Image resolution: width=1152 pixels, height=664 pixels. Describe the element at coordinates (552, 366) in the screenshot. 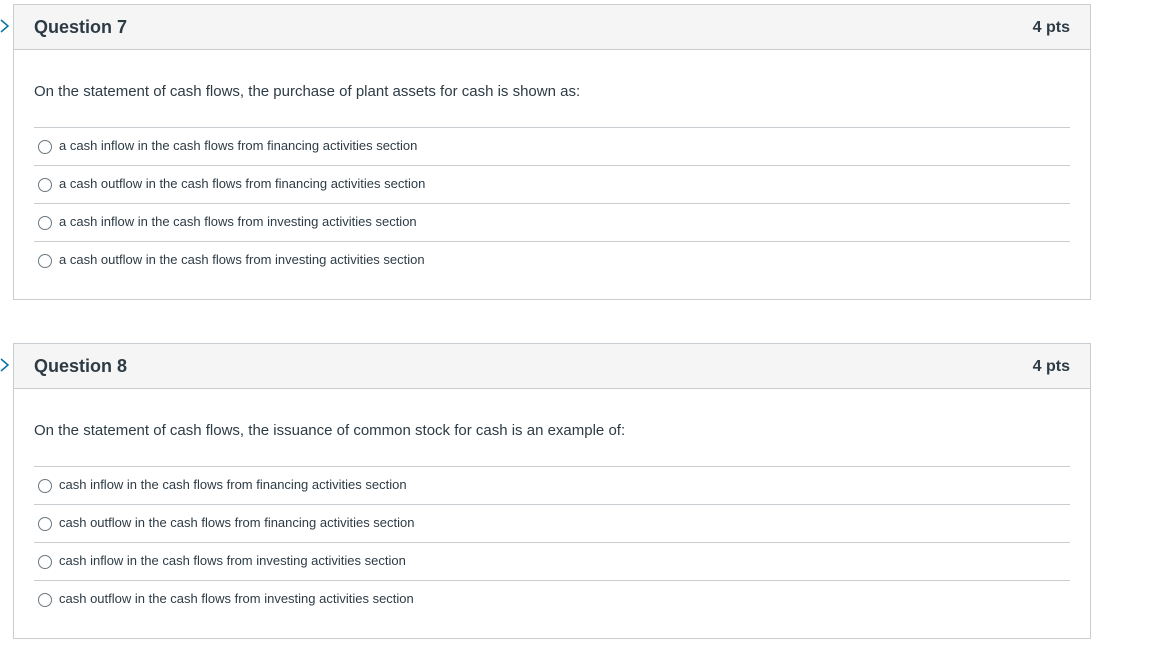

I see `question-header: Question 8 4 pts` at that location.